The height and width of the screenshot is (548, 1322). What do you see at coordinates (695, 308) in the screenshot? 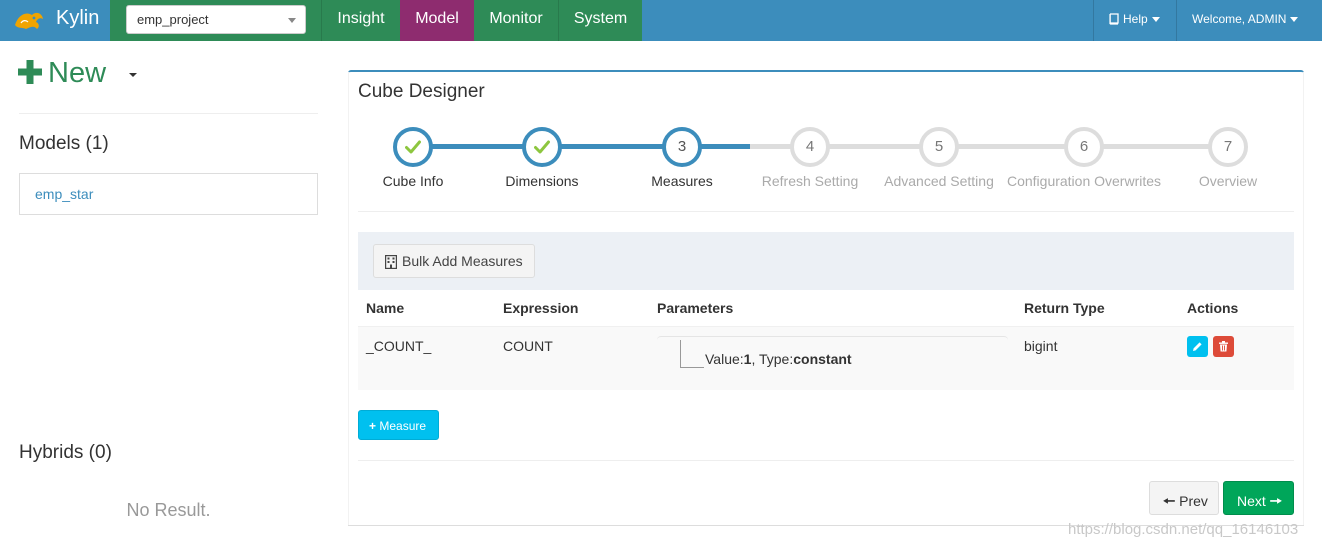
I see `column-header-parameters: Parameters` at bounding box center [695, 308].